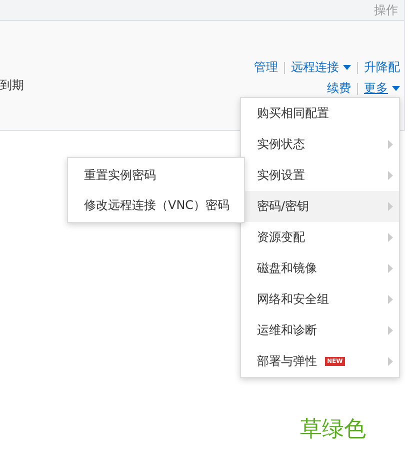 The height and width of the screenshot is (463, 420). What do you see at coordinates (382, 88) in the screenshot?
I see `action-link: 更多` at bounding box center [382, 88].